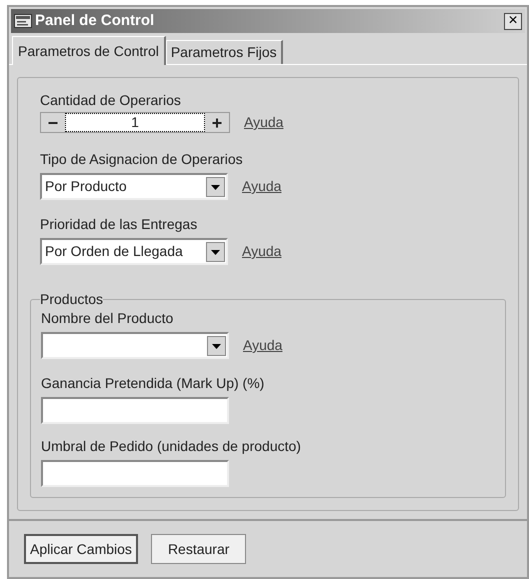  Describe the element at coordinates (119, 224) in the screenshot. I see `field-label: Prioridad de las Entregas` at that location.